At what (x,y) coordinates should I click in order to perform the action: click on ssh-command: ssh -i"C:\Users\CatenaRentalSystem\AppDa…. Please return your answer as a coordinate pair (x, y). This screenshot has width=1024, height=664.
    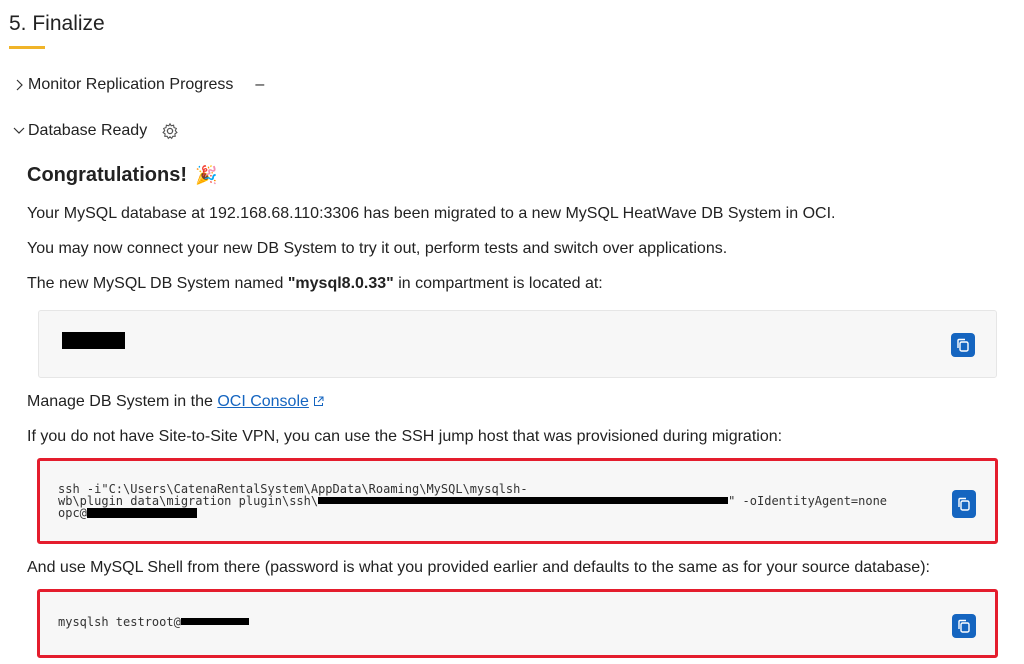
    Looking at the image, I should click on (472, 501).